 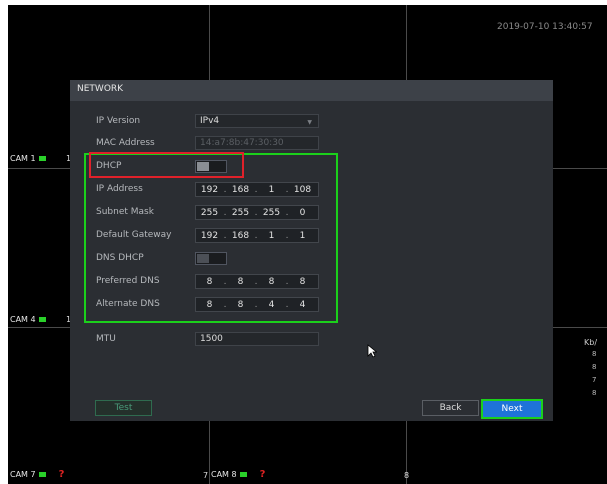 I want to click on dhcp-highlight, so click(x=166, y=165).